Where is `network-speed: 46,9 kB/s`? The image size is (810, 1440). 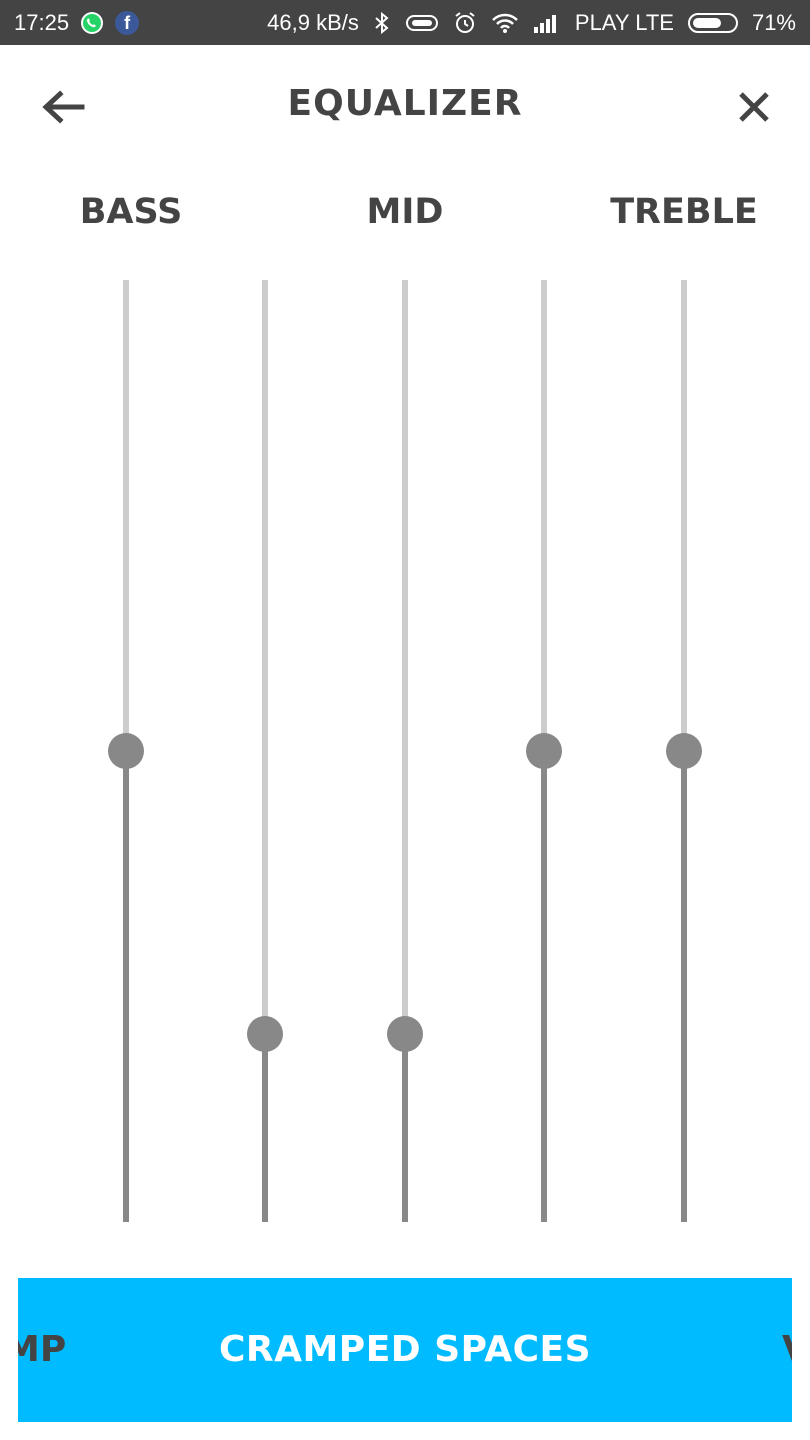
network-speed: 46,9 kB/s is located at coordinates (313, 22).